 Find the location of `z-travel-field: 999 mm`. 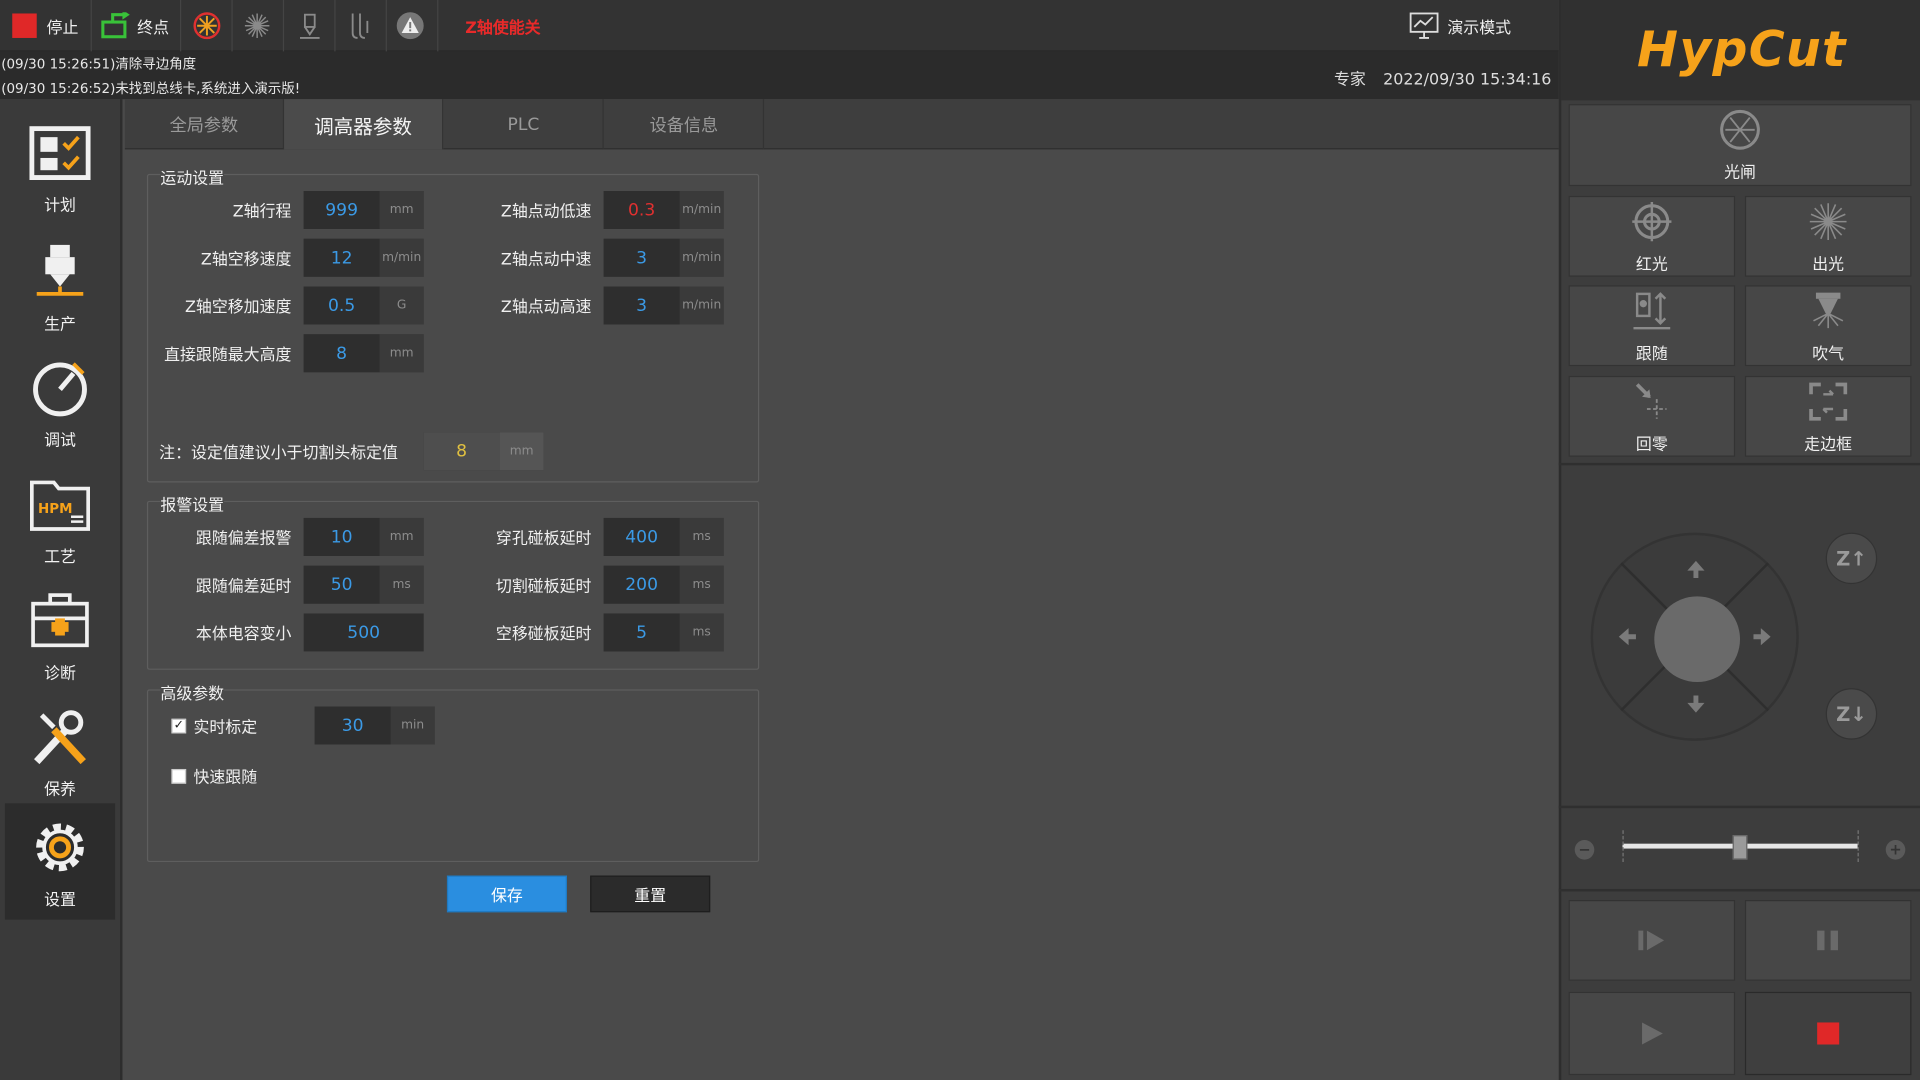

z-travel-field: 999 mm is located at coordinates (363, 210).